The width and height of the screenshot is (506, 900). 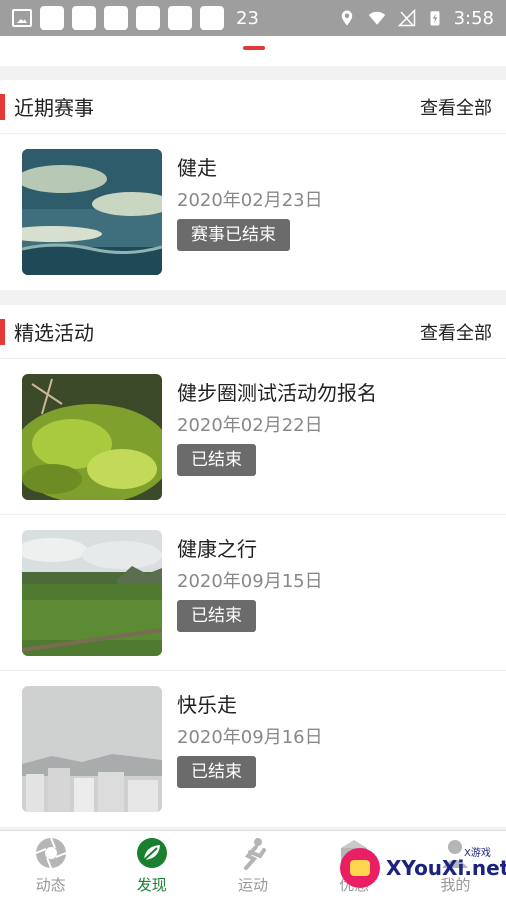 I want to click on watermark: X游戏 XYouXi.net, so click(x=421, y=866).